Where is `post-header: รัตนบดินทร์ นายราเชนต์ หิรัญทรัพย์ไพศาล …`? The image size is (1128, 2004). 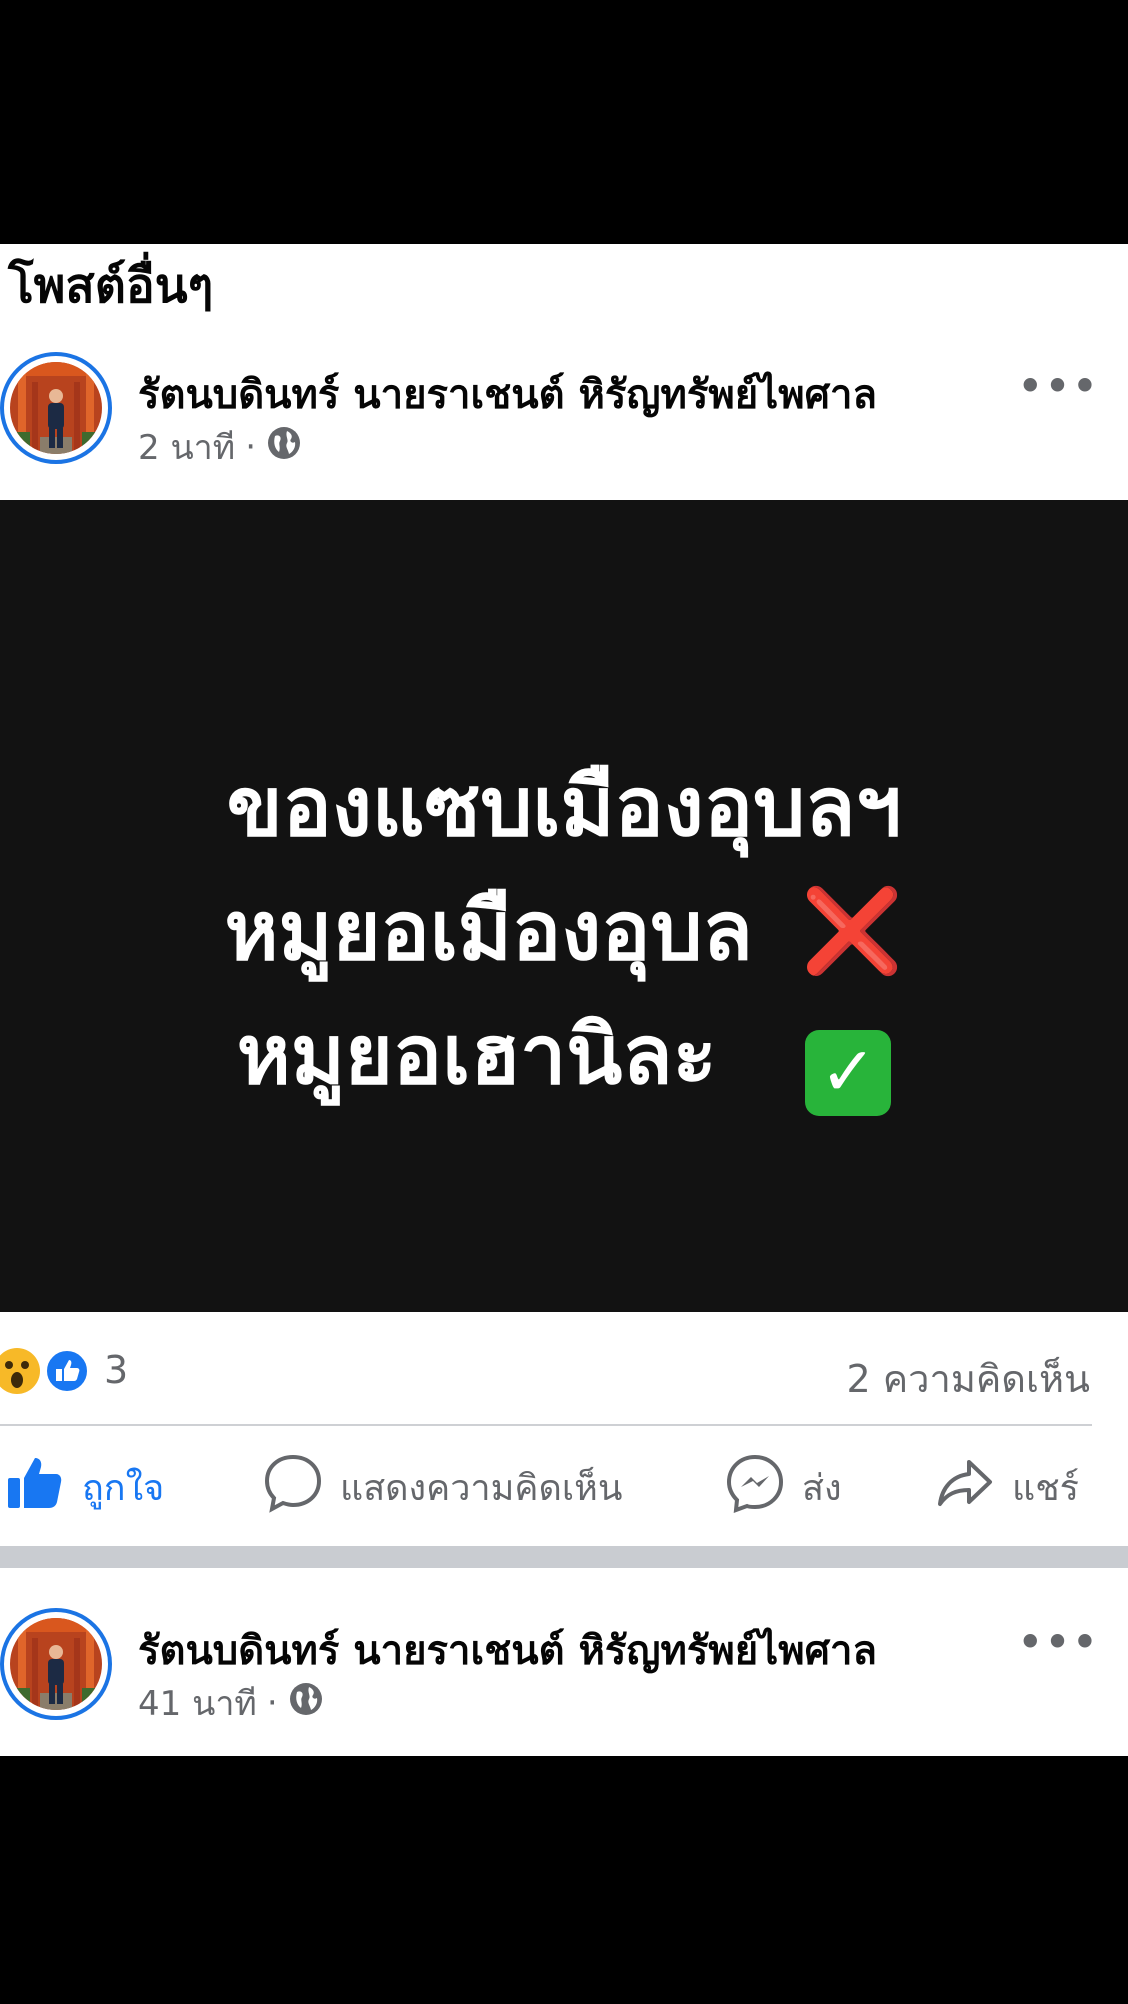 post-header: รัตนบดินทร์ นายราเชนต์ หิรัญทรัพย์ไพศาล … is located at coordinates (564, 412).